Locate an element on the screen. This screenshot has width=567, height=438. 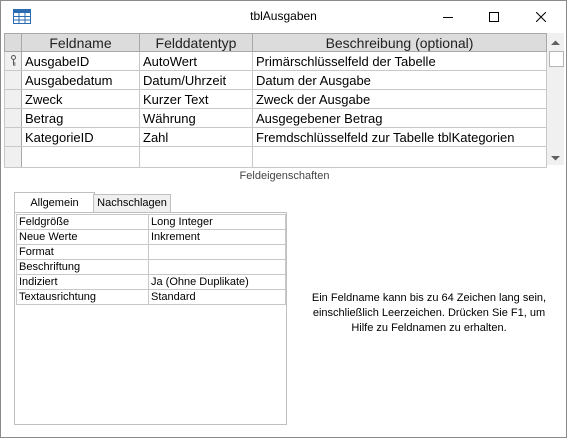
data-type-cell: Währung is located at coordinates (196, 118).